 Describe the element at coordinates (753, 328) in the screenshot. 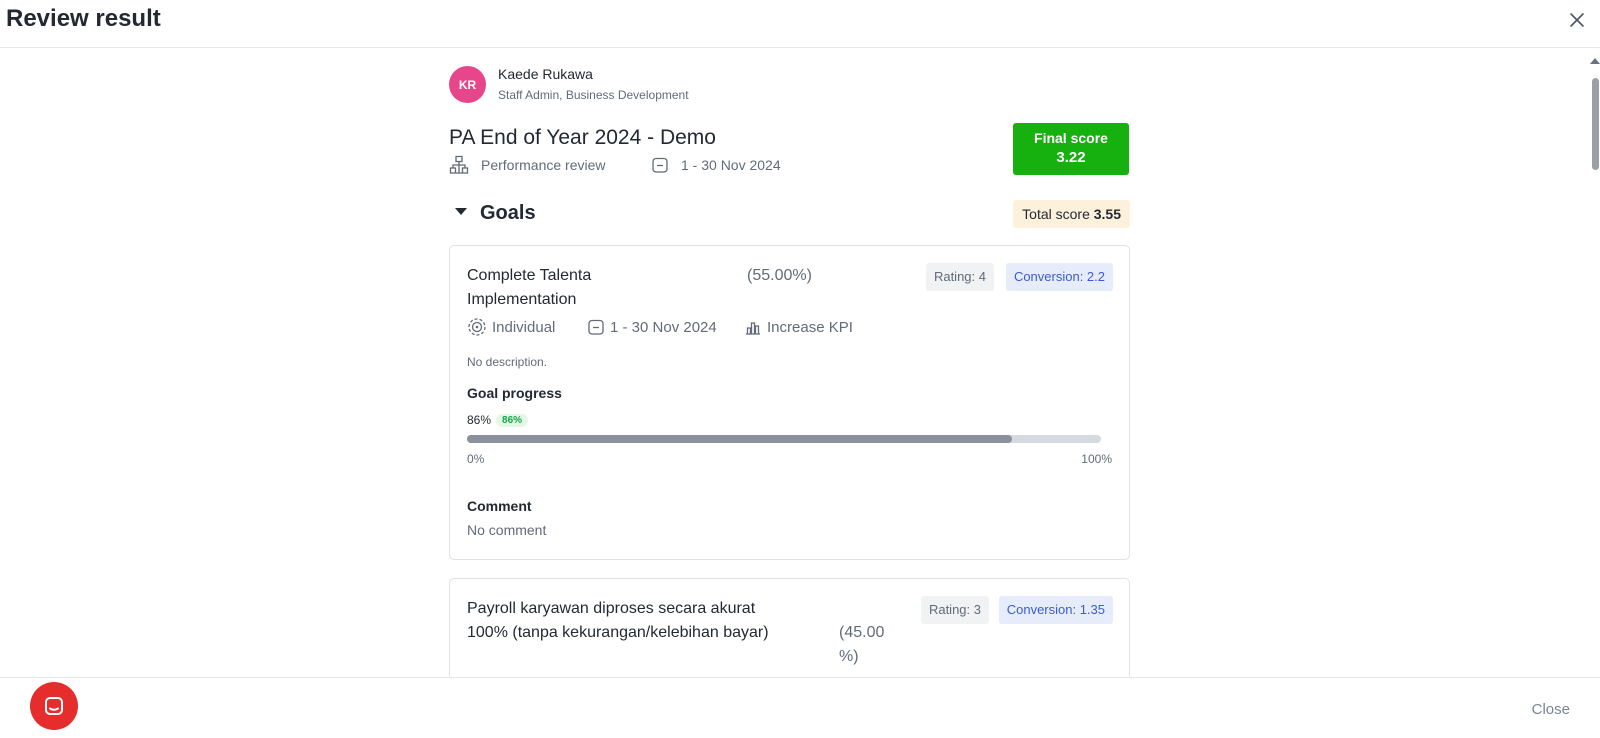

I see `bar-chart-icon` at that location.